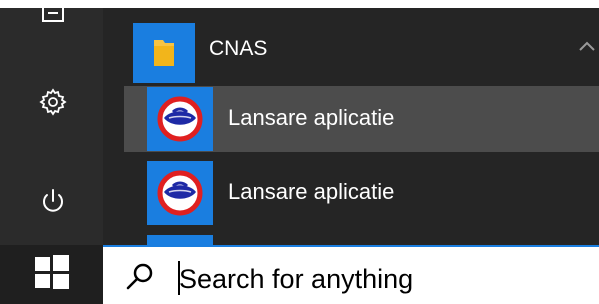 The image size is (599, 304). What do you see at coordinates (238, 48) in the screenshot?
I see `group-label: CNAS` at bounding box center [238, 48].